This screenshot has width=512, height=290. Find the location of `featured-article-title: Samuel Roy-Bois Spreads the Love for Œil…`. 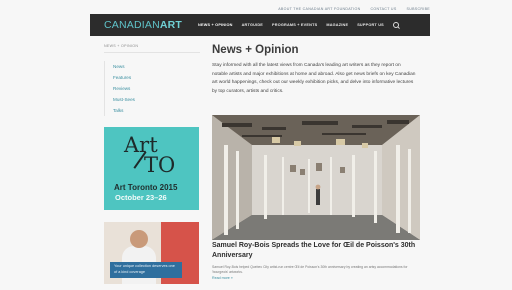

featured-article-title: Samuel Roy-Bois Spreads the Love for Œil… is located at coordinates (316, 250).